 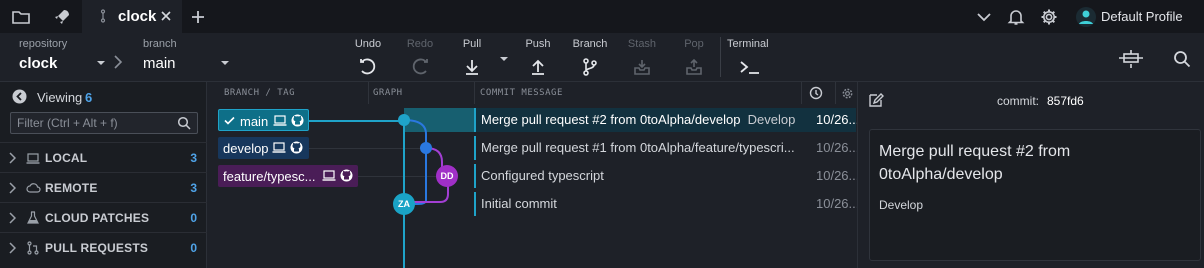 What do you see at coordinates (19, 96) in the screenshot?
I see `collapse-sidebar-icon` at bounding box center [19, 96].